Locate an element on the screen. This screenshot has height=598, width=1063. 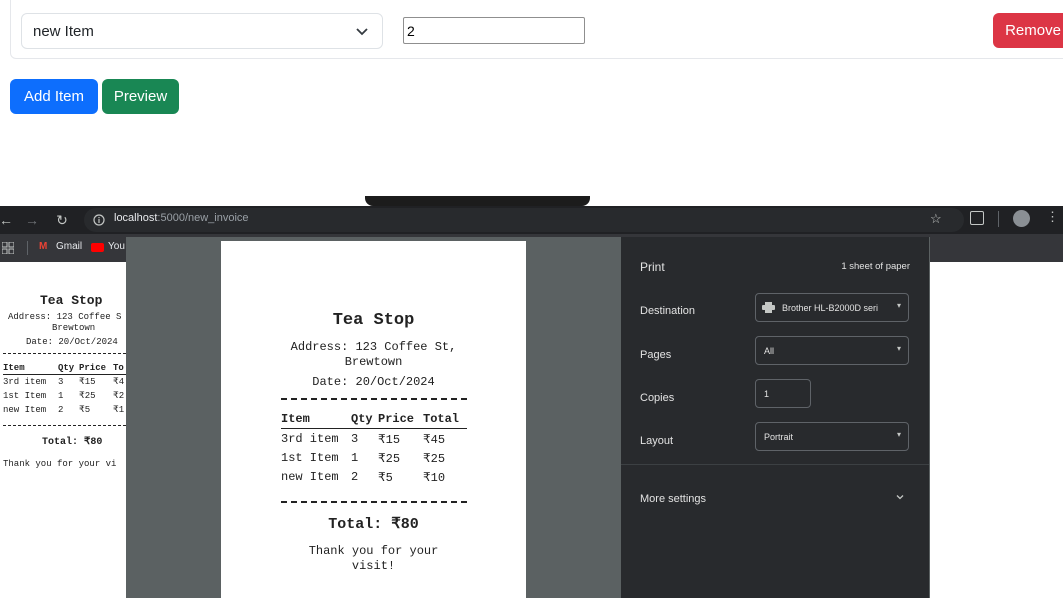
copies-label: Copies is located at coordinates (657, 398).